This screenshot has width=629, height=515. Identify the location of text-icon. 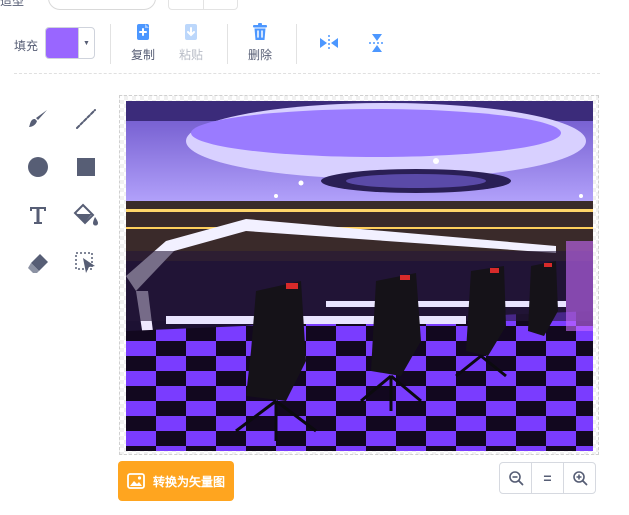
(38, 215).